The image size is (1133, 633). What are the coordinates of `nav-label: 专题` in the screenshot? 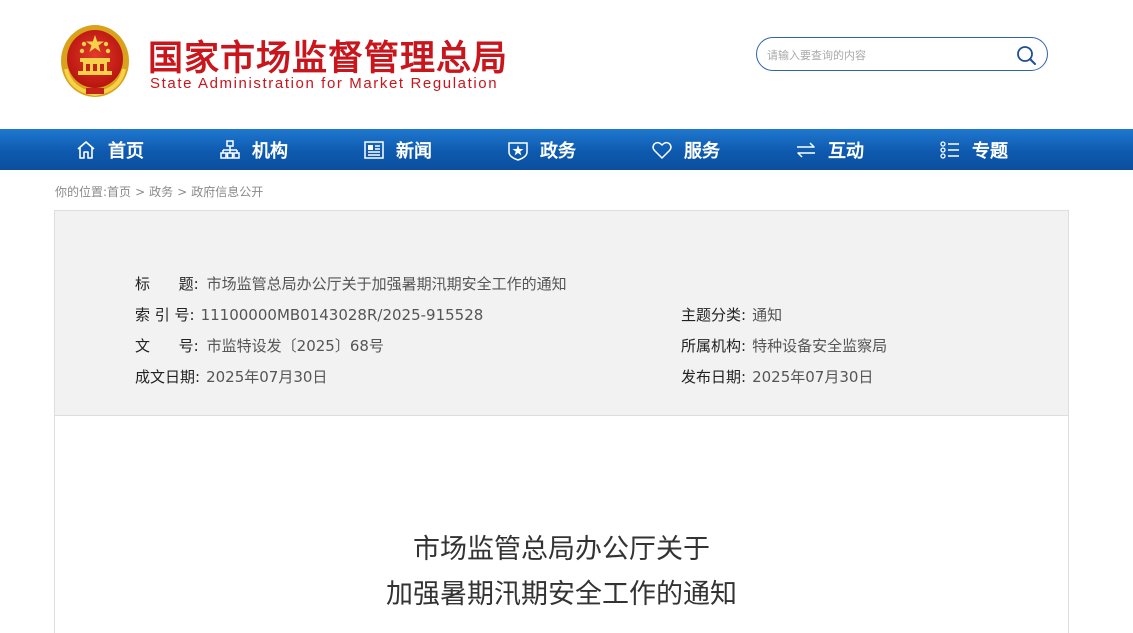 It's located at (990, 151).